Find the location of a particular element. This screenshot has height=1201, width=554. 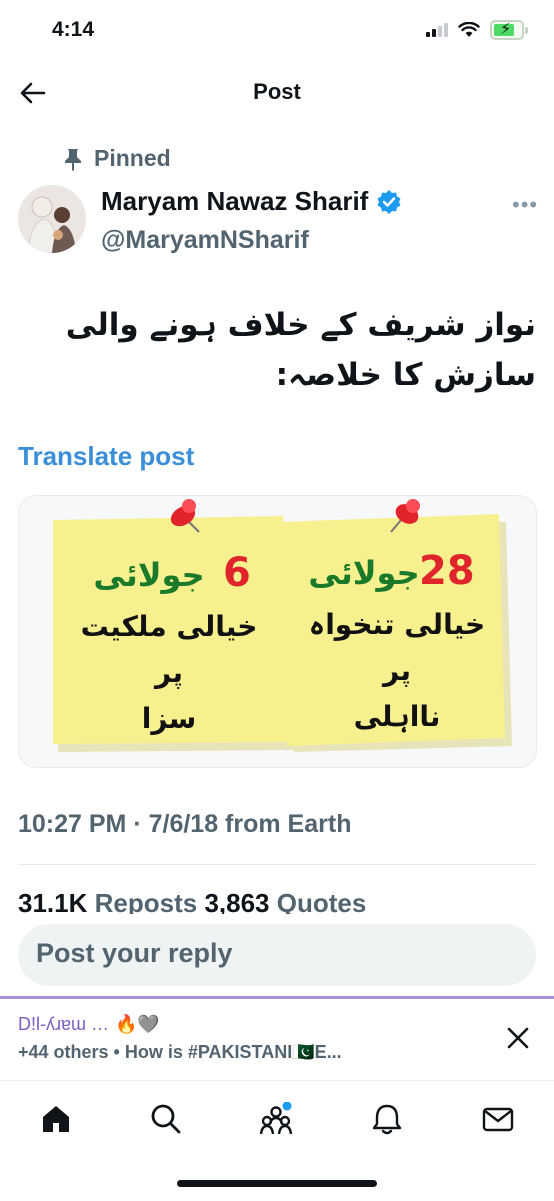

reposts-count: 31.1K is located at coordinates (52, 901).